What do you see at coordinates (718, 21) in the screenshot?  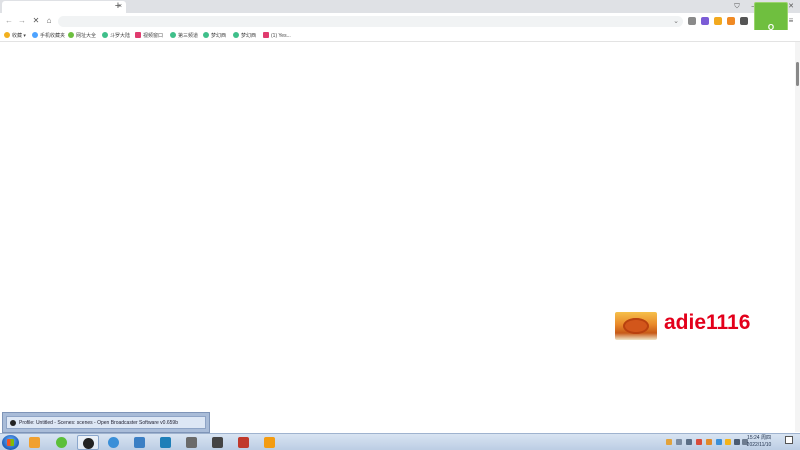 I see `coupon-extension-icon` at bounding box center [718, 21].